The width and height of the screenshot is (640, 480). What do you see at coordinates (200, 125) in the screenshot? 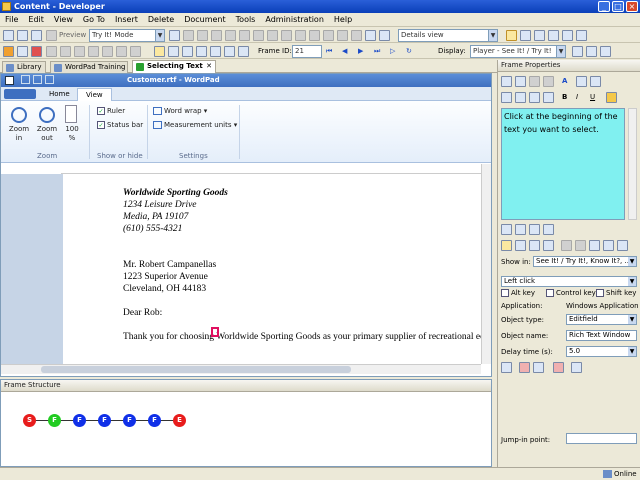
I see `measurement-units-button: Measurement units ▾` at bounding box center [200, 125].